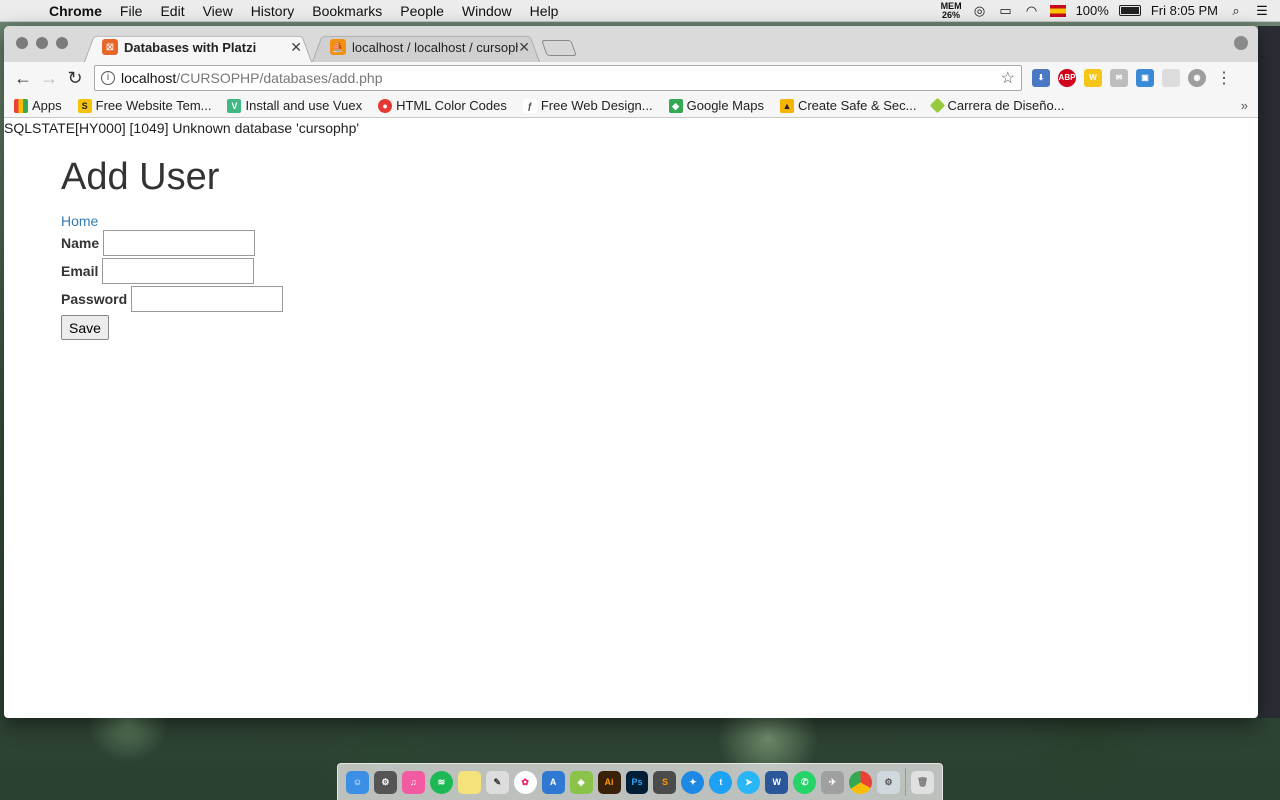 Image resolution: width=1280 pixels, height=800 pixels. I want to click on battery-icon, so click(1129, 10).